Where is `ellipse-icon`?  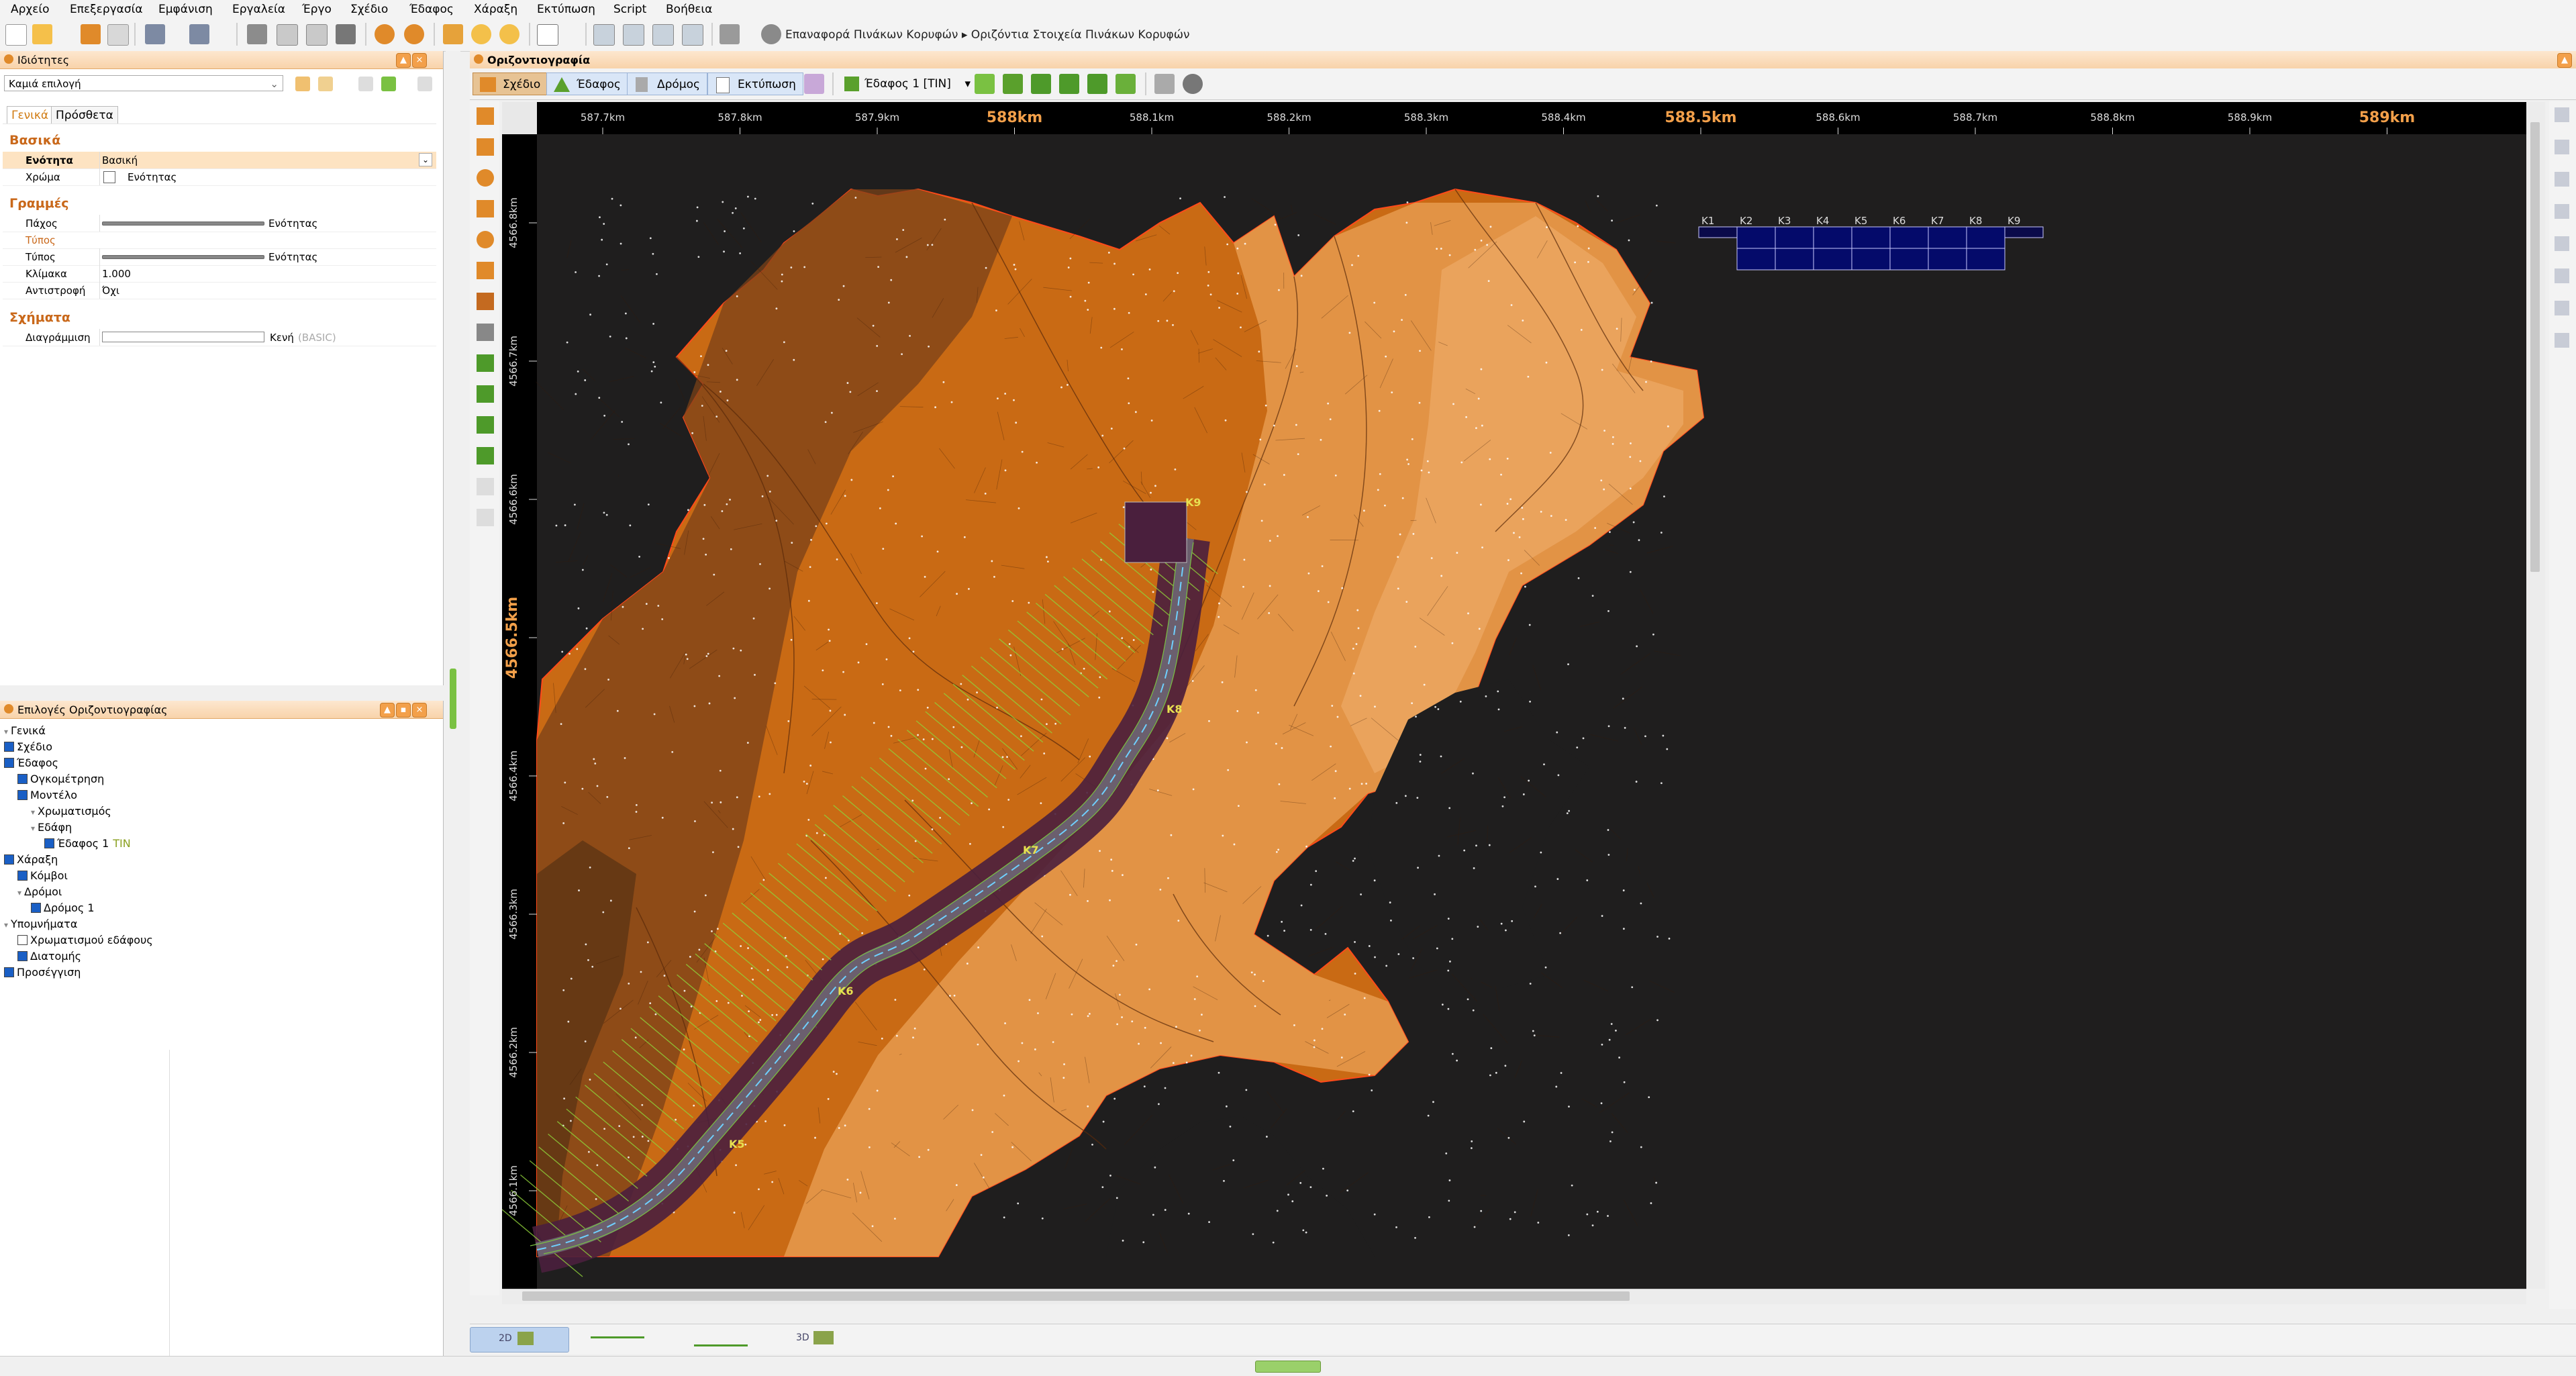 ellipse-icon is located at coordinates (485, 240).